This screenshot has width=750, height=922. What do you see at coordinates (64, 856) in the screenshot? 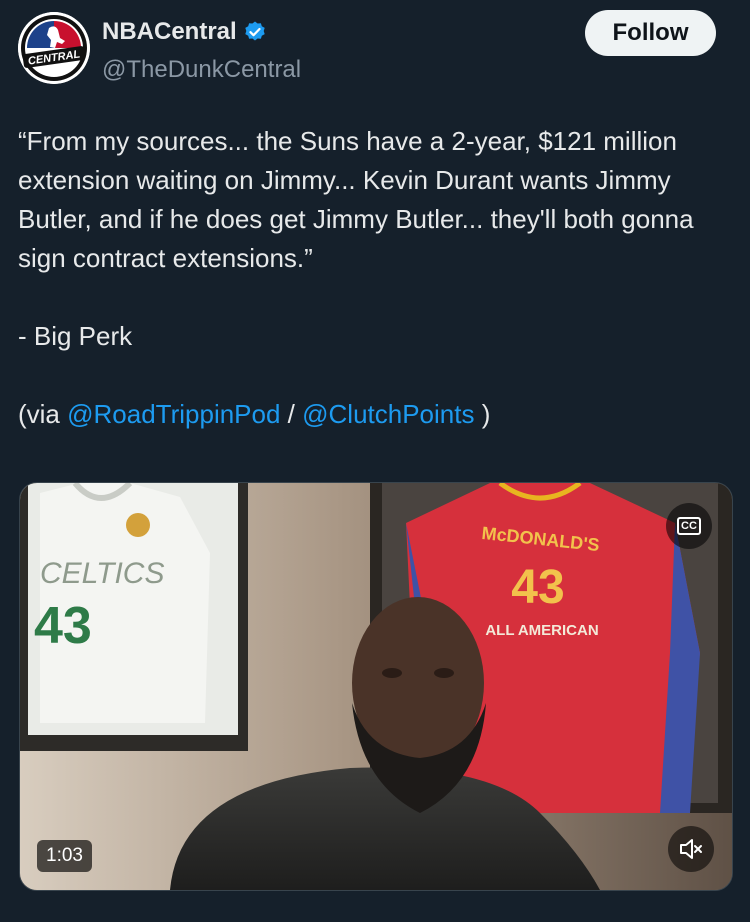
I see `video-duration: 1:03` at bounding box center [64, 856].